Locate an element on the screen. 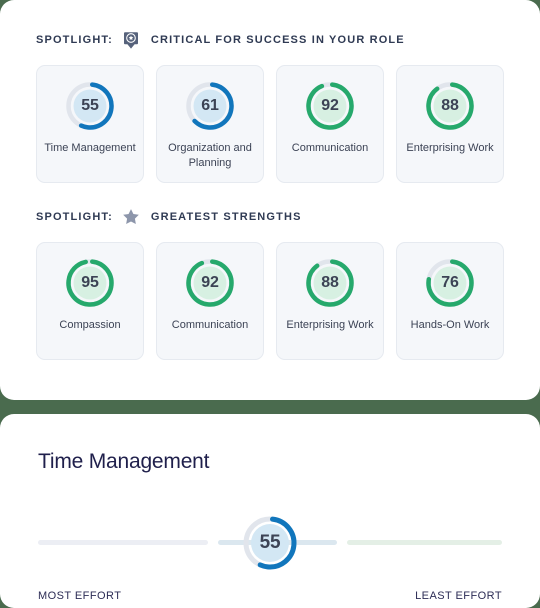 This screenshot has height=608, width=540. effort-labels: MOST EFFORT LEAST EFFORT is located at coordinates (270, 596).